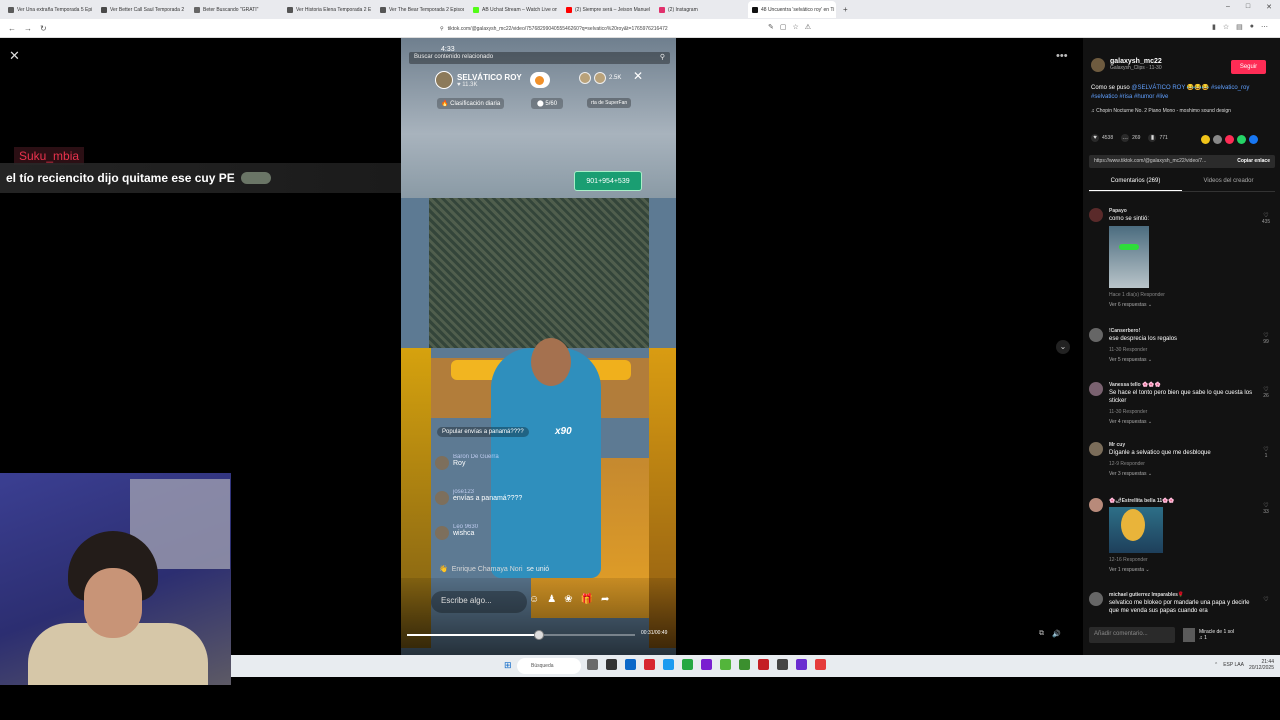  I want to click on heart-icon: ♥, so click(1095, 138).